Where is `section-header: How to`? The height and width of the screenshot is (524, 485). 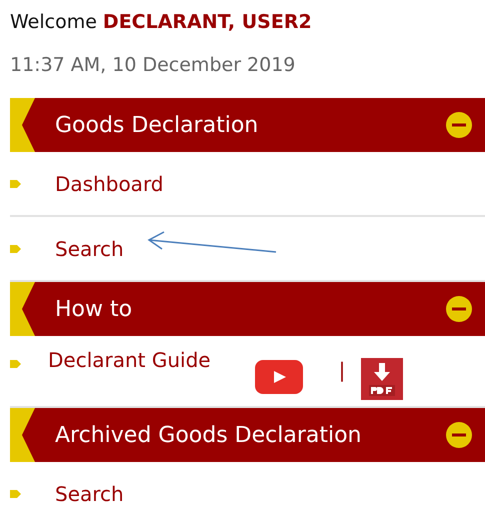 section-header: How to is located at coordinates (247, 309).